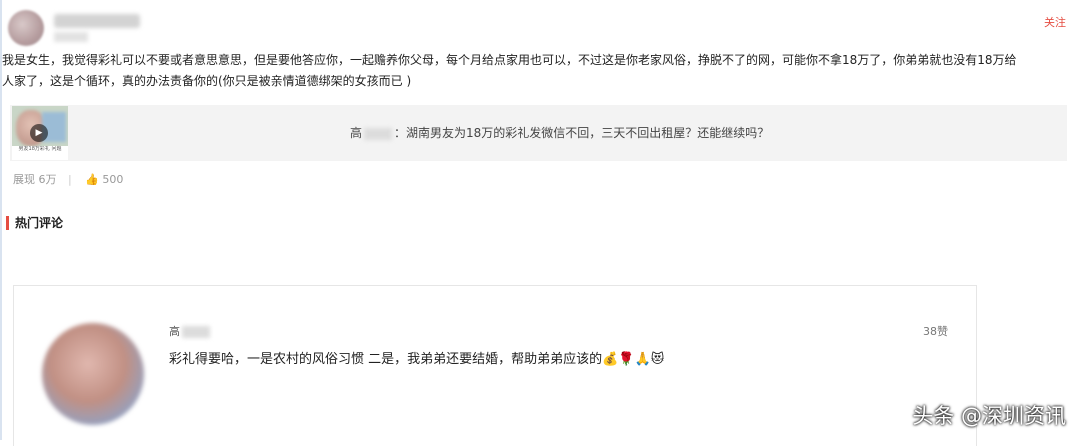  I want to click on post-stats: 展现 6万 | 👍 500, so click(68, 179).